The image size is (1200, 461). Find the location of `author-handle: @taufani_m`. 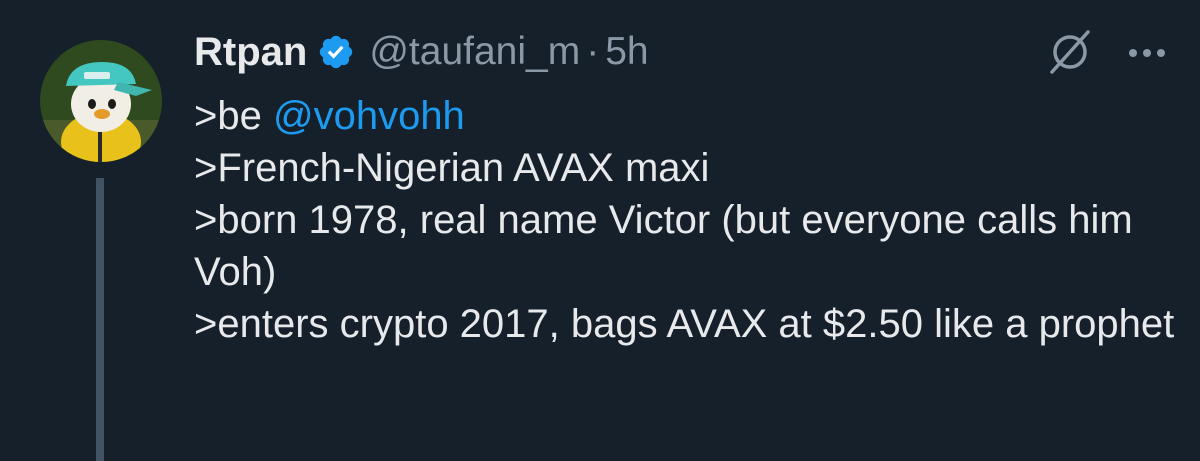

author-handle: @taufani_m is located at coordinates (474, 52).